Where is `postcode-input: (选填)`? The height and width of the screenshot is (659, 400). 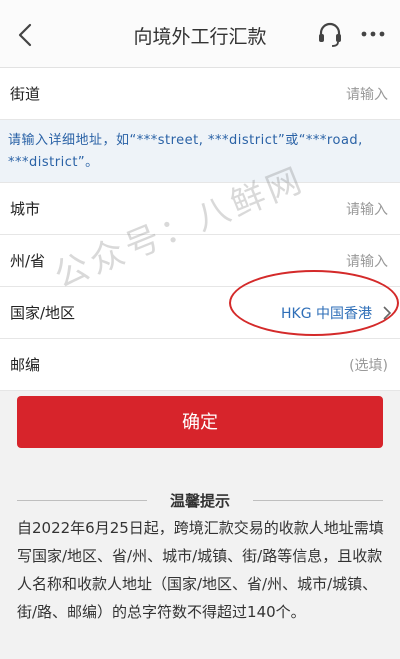 postcode-input: (选填) is located at coordinates (368, 365).